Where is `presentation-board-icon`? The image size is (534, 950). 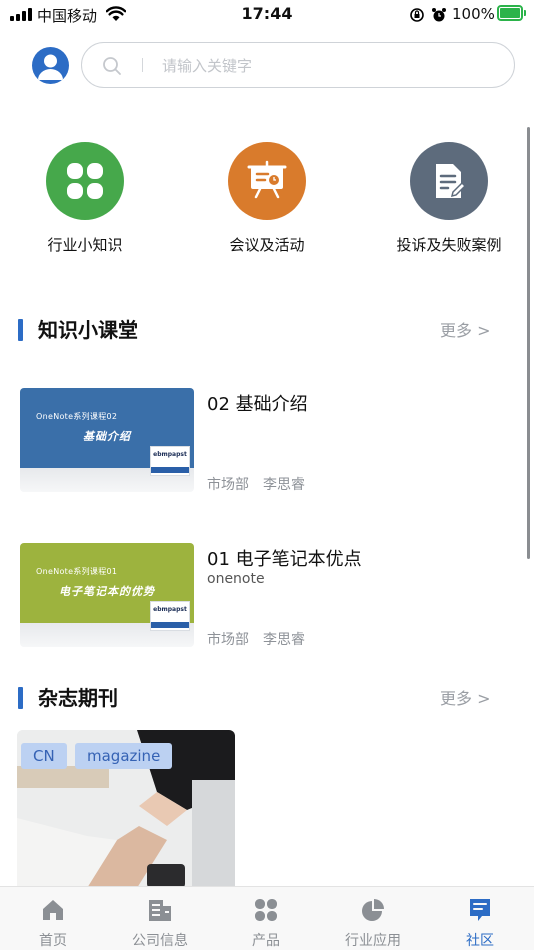 presentation-board-icon is located at coordinates (267, 181).